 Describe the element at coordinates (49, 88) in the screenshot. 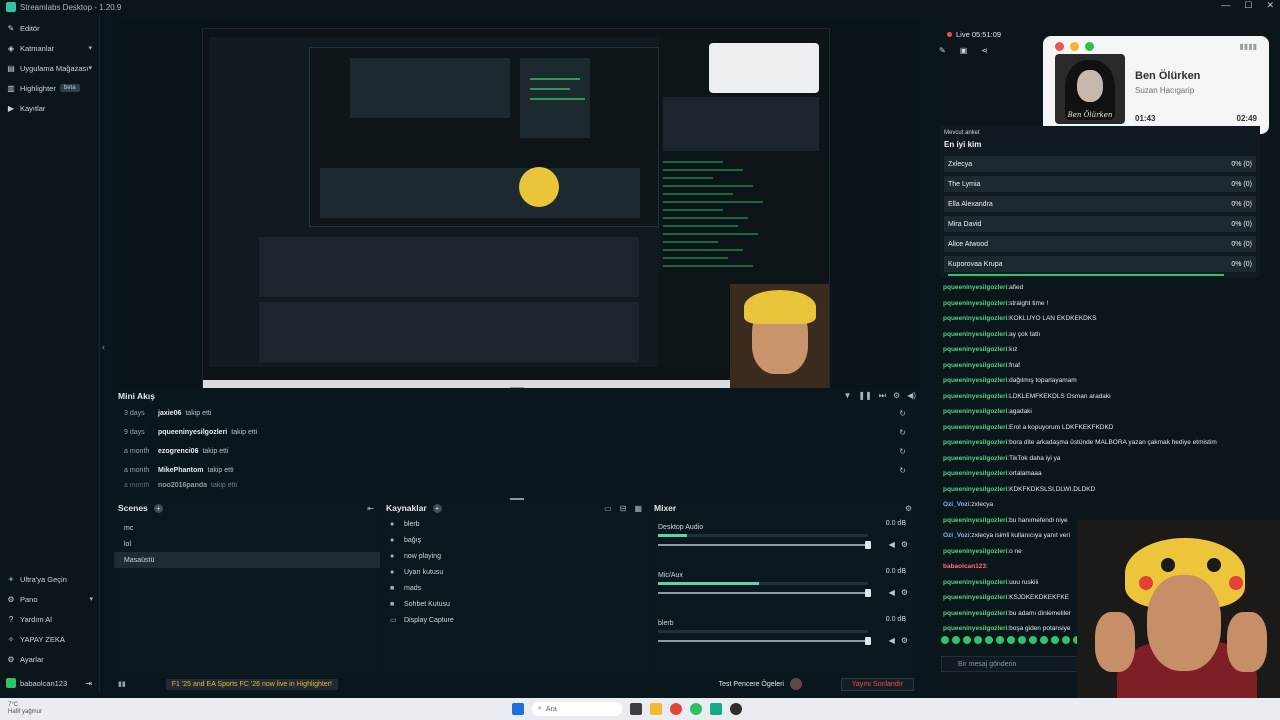

I see `sidebar-item-highlighter: ▥ Highlighter beta` at that location.